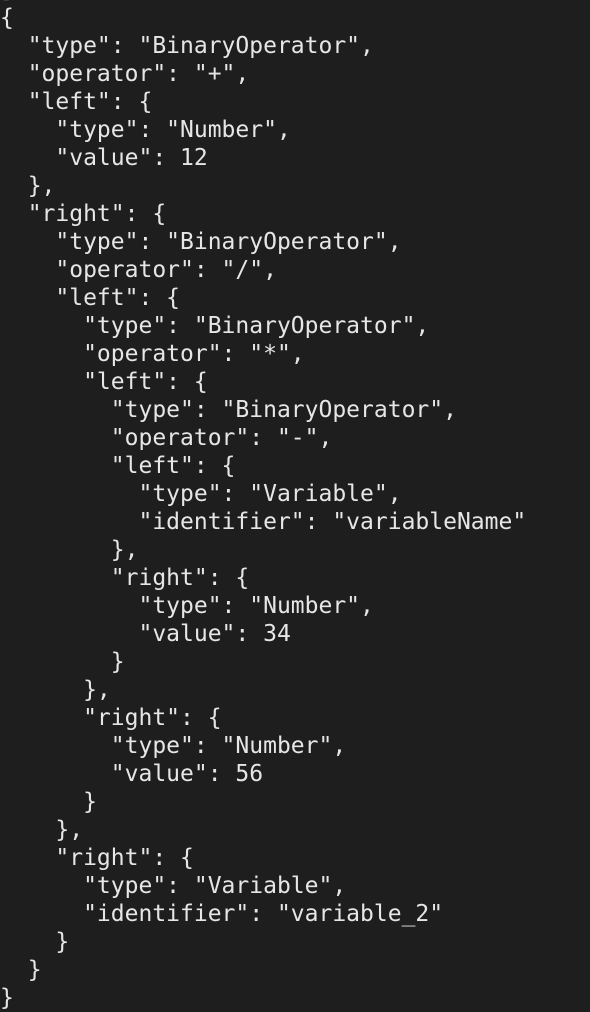  Describe the element at coordinates (145, 634) in the screenshot. I see `code-line: "value": 34` at that location.